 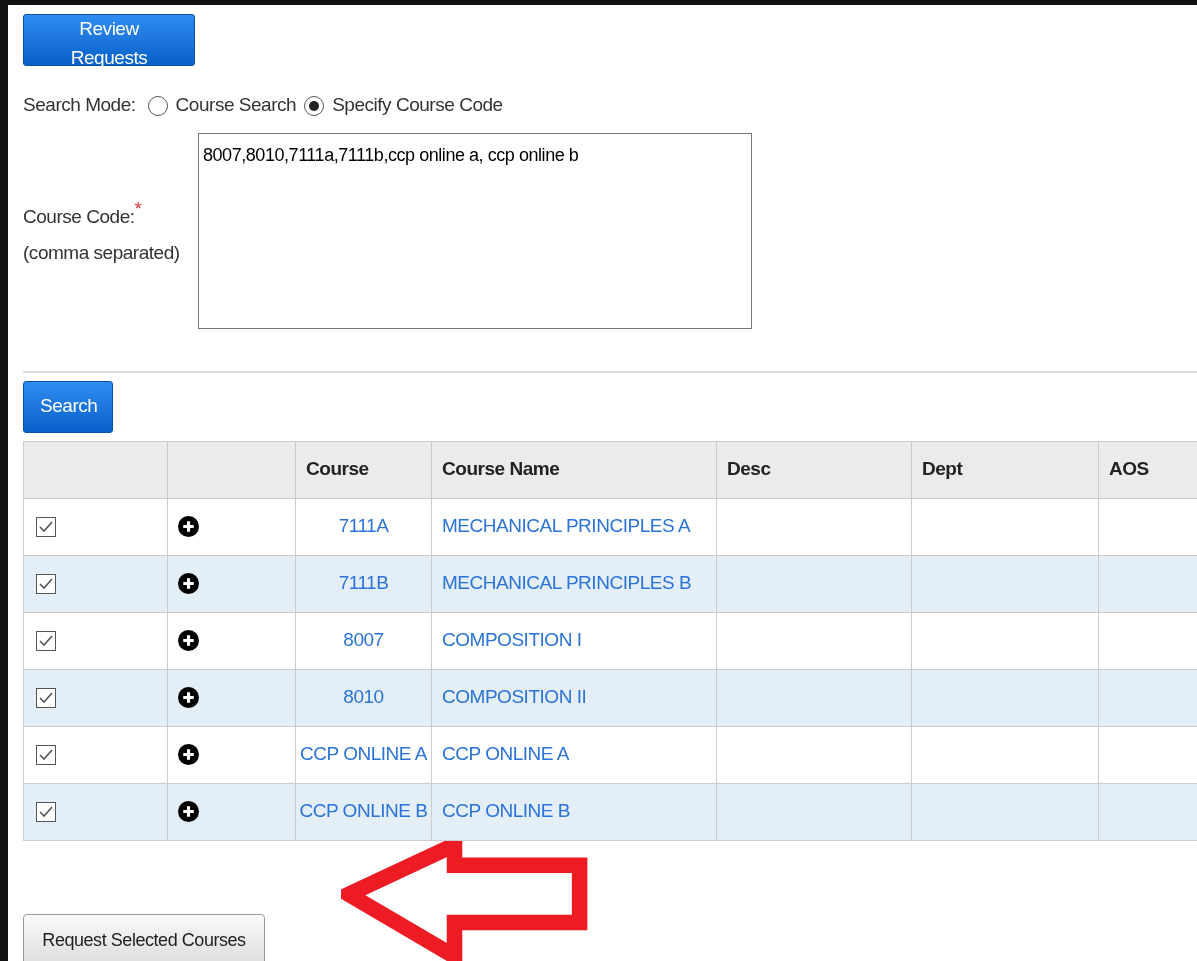 I want to click on course-link: 8007, so click(x=363, y=640).